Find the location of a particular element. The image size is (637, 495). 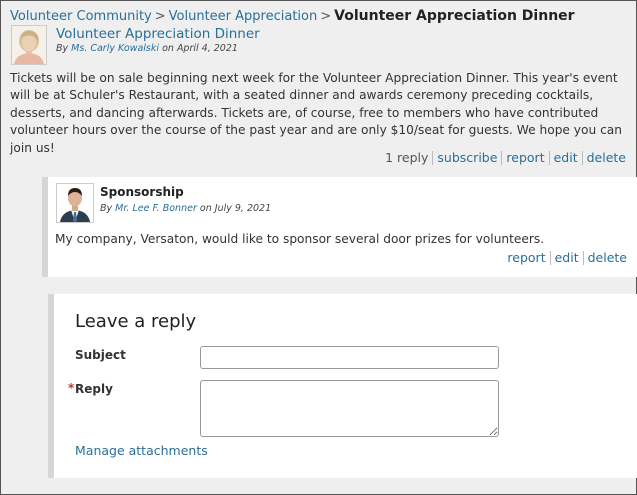

breadcrumb-current: Volunteer Appreciation Dinner is located at coordinates (454, 16).